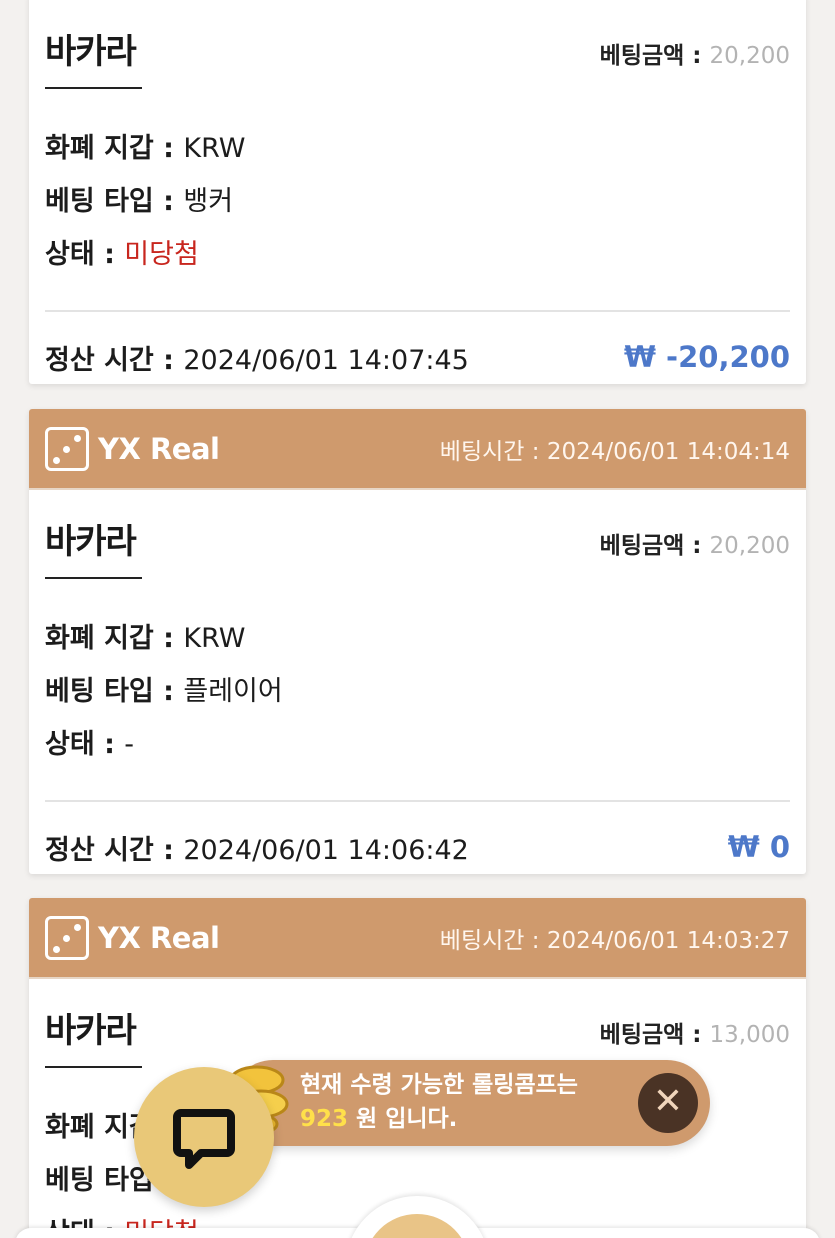 The image size is (835, 1238). I want to click on bet-time: 베팅시간 : 2024/06/01 14:03:27, so click(614, 940).